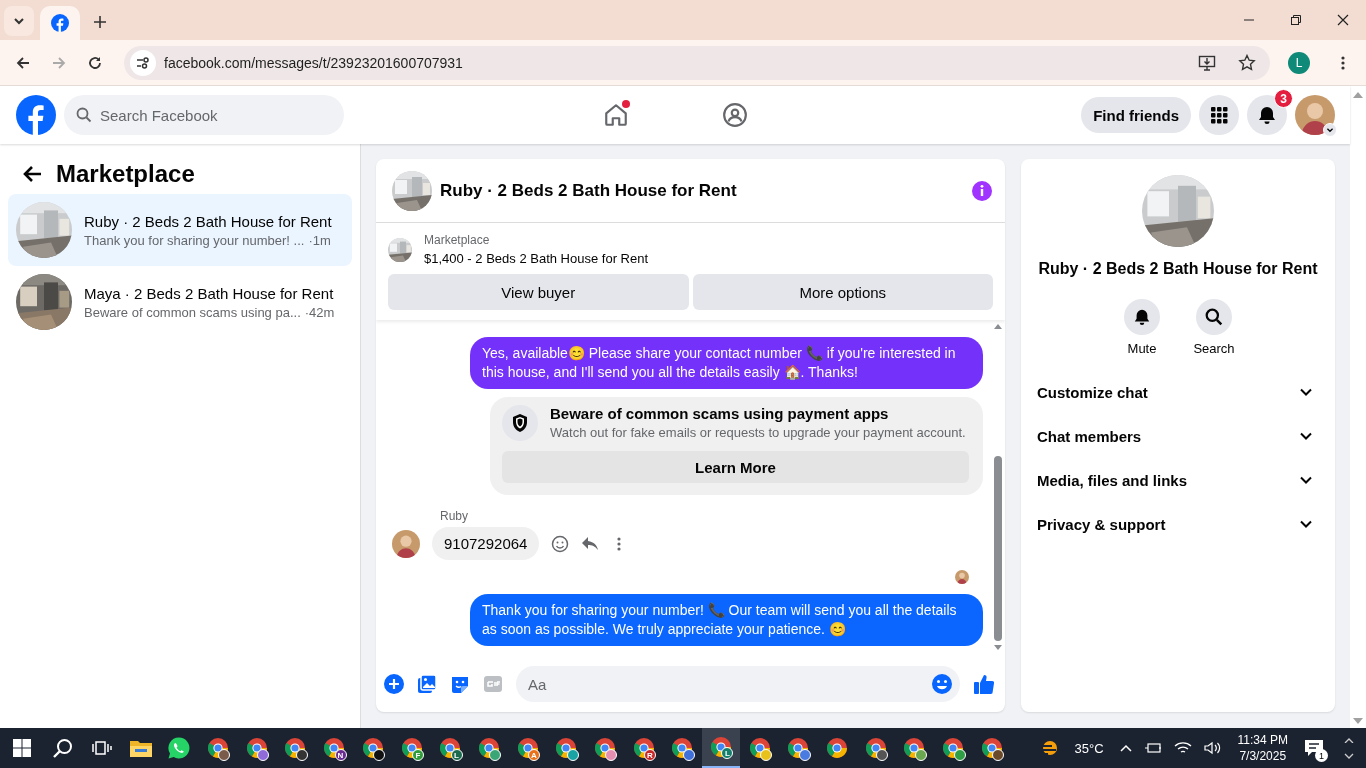 The height and width of the screenshot is (768, 1366). What do you see at coordinates (650, 755) in the screenshot?
I see `profile-badge: R` at bounding box center [650, 755].